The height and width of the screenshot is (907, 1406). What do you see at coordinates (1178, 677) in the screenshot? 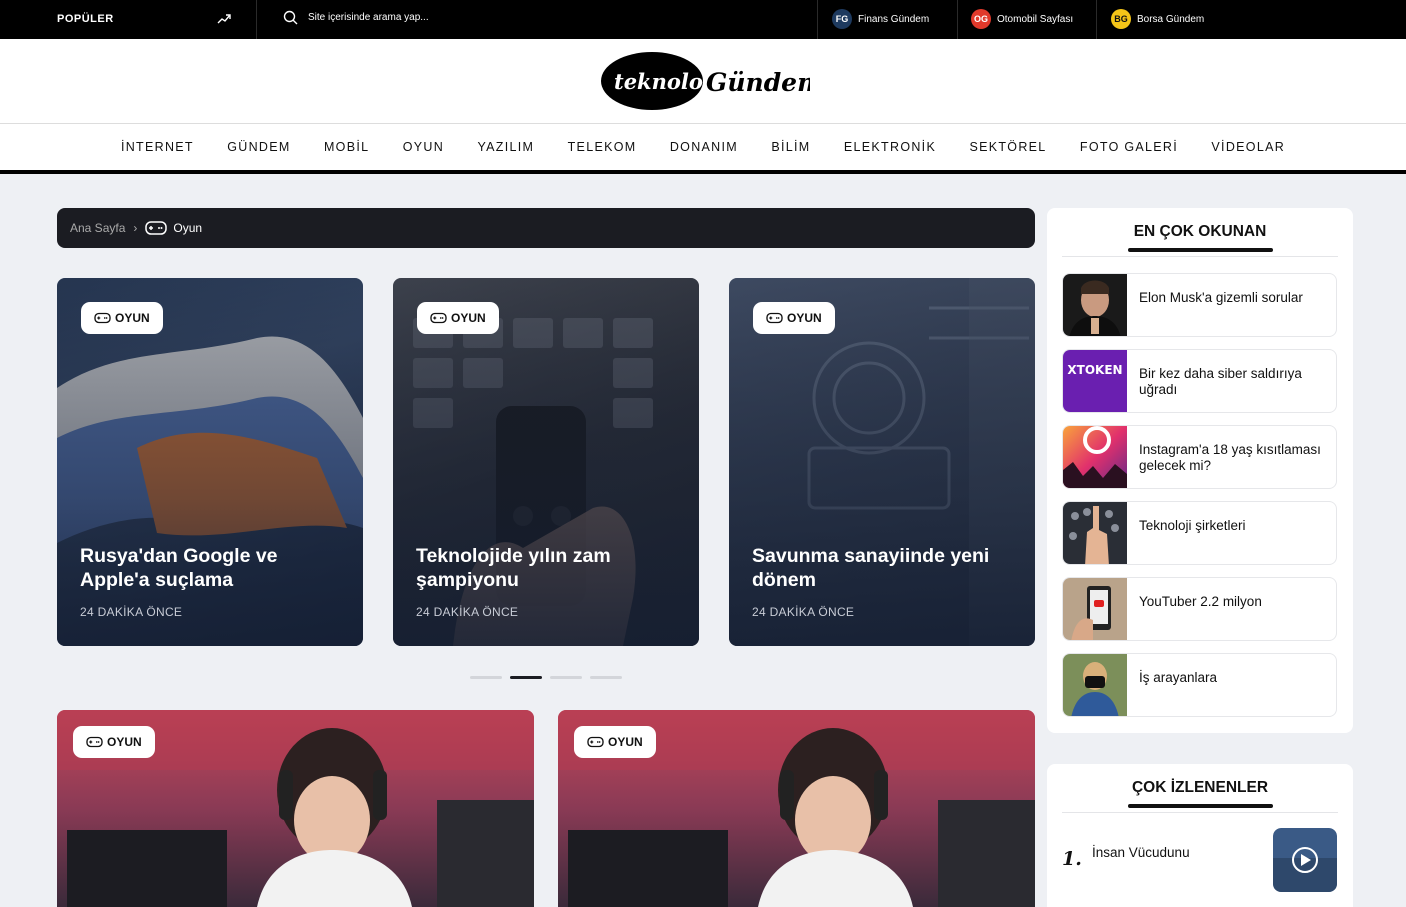
I see `item-title: İş arayanlara` at bounding box center [1178, 677].